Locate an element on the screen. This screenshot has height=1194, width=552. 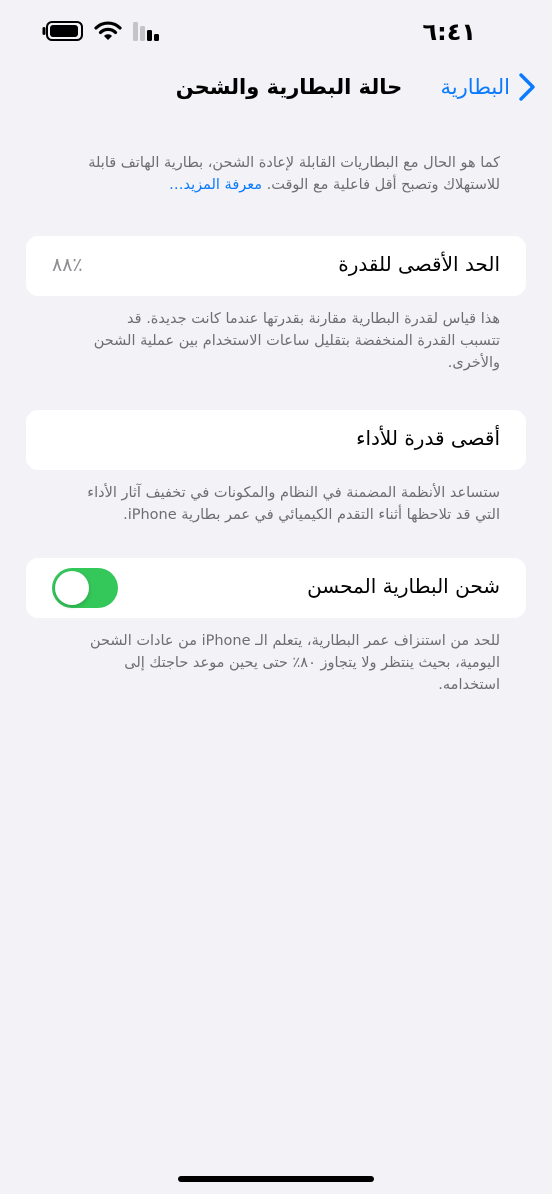
max-capacity-desc-line-3: والأخرى. is located at coordinates (473, 363).